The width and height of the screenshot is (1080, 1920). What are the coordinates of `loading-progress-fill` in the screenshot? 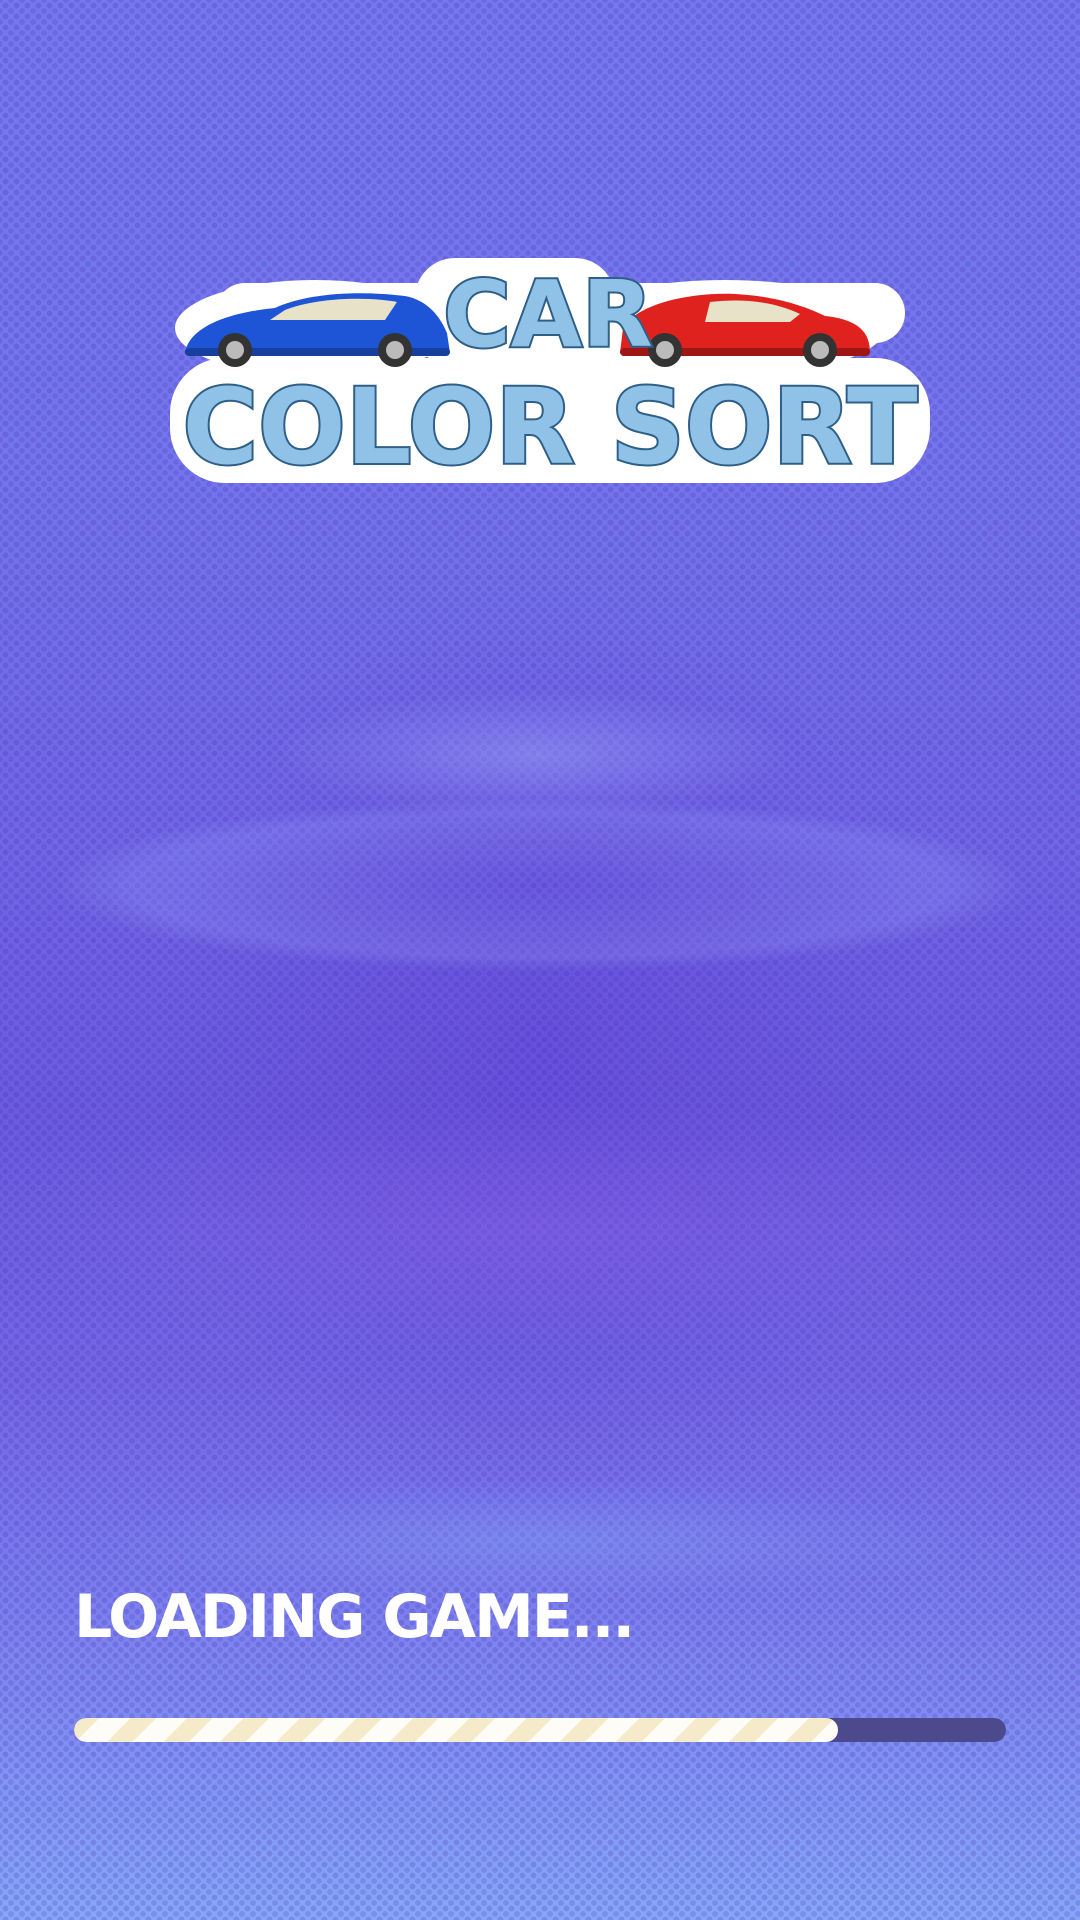 It's located at (456, 1730).